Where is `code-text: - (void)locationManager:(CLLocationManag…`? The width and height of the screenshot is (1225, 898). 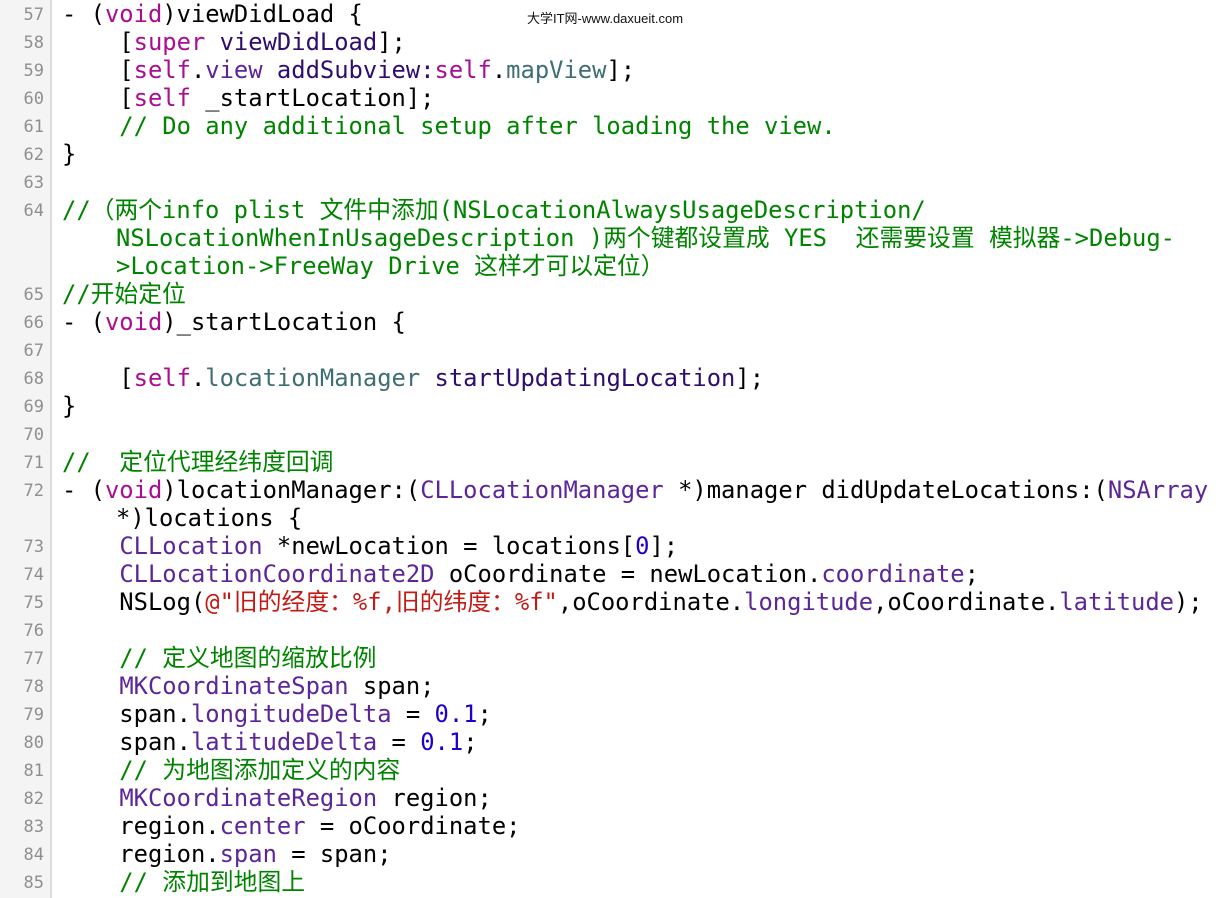
code-text: - (void)locationManager:(CLLocationManag… is located at coordinates (635, 490).